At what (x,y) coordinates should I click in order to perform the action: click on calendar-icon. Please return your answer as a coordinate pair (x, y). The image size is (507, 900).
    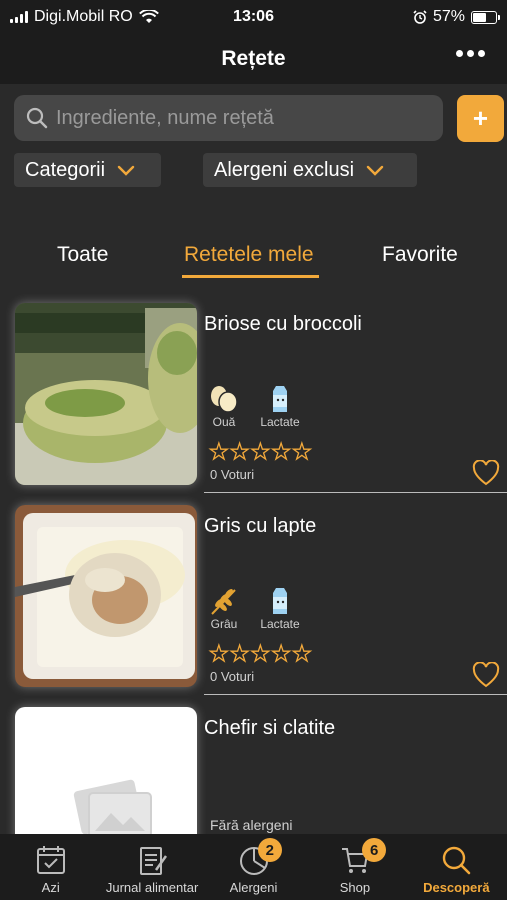
    Looking at the image, I should click on (50, 860).